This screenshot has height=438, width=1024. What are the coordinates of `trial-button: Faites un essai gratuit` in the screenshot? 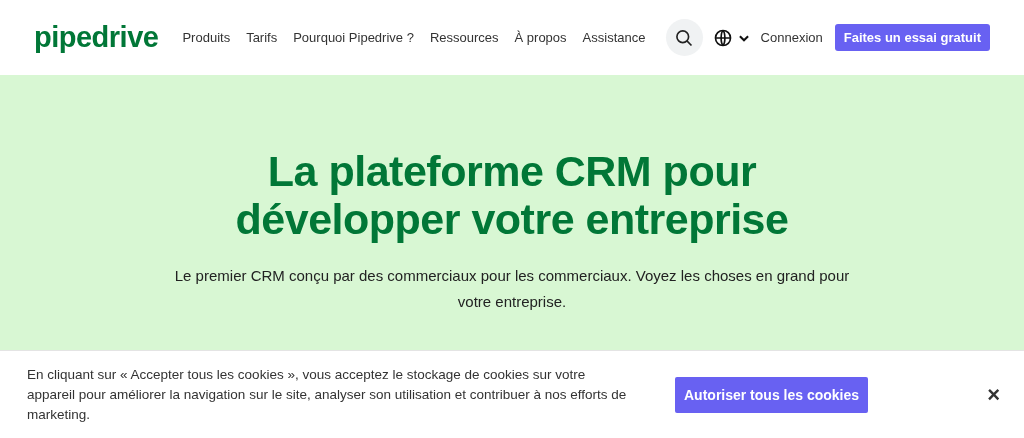 It's located at (912, 37).